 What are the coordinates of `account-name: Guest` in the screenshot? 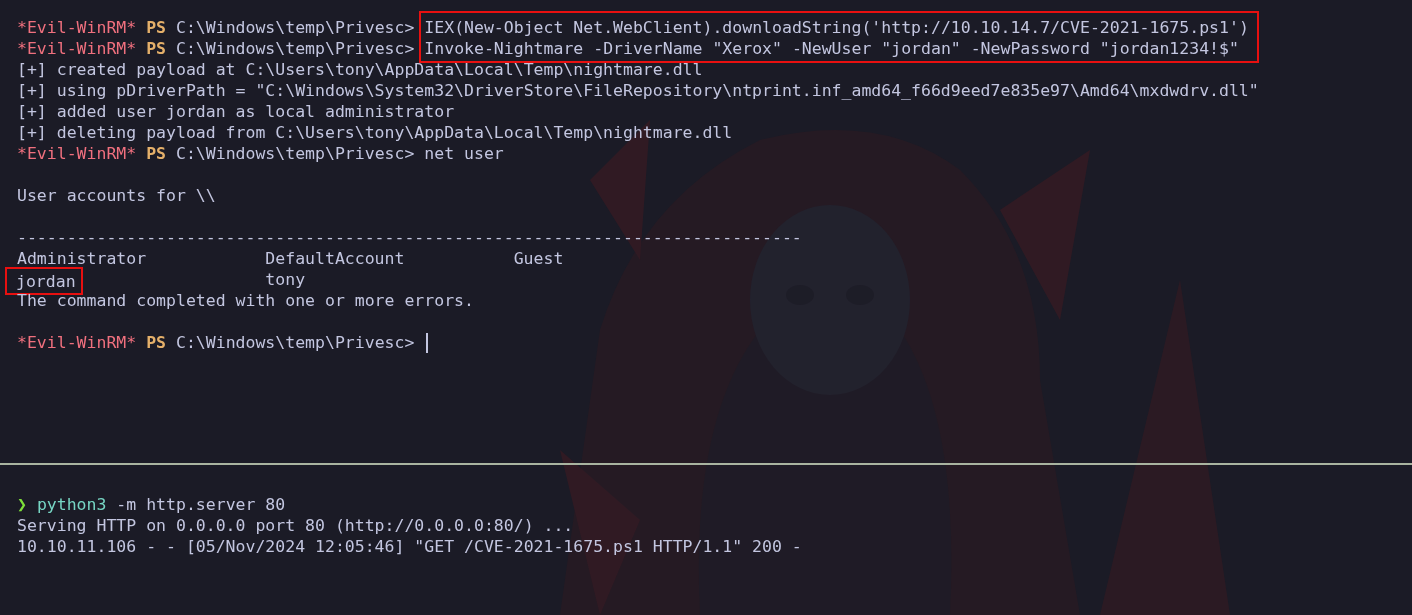 It's located at (539, 258).